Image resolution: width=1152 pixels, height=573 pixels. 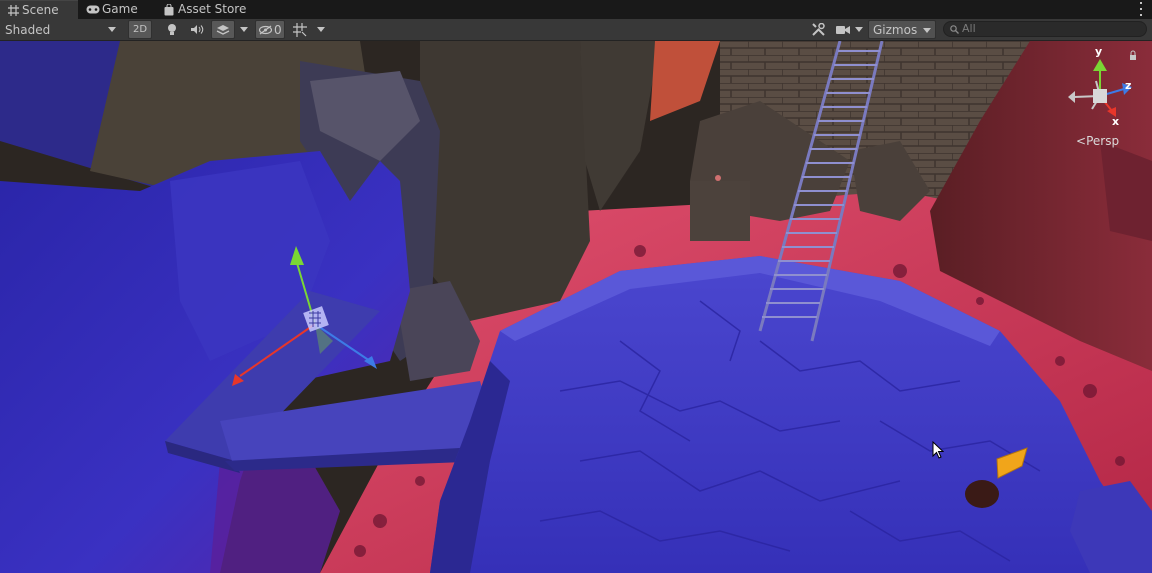 I want to click on tab-game: Game, so click(x=119, y=9).